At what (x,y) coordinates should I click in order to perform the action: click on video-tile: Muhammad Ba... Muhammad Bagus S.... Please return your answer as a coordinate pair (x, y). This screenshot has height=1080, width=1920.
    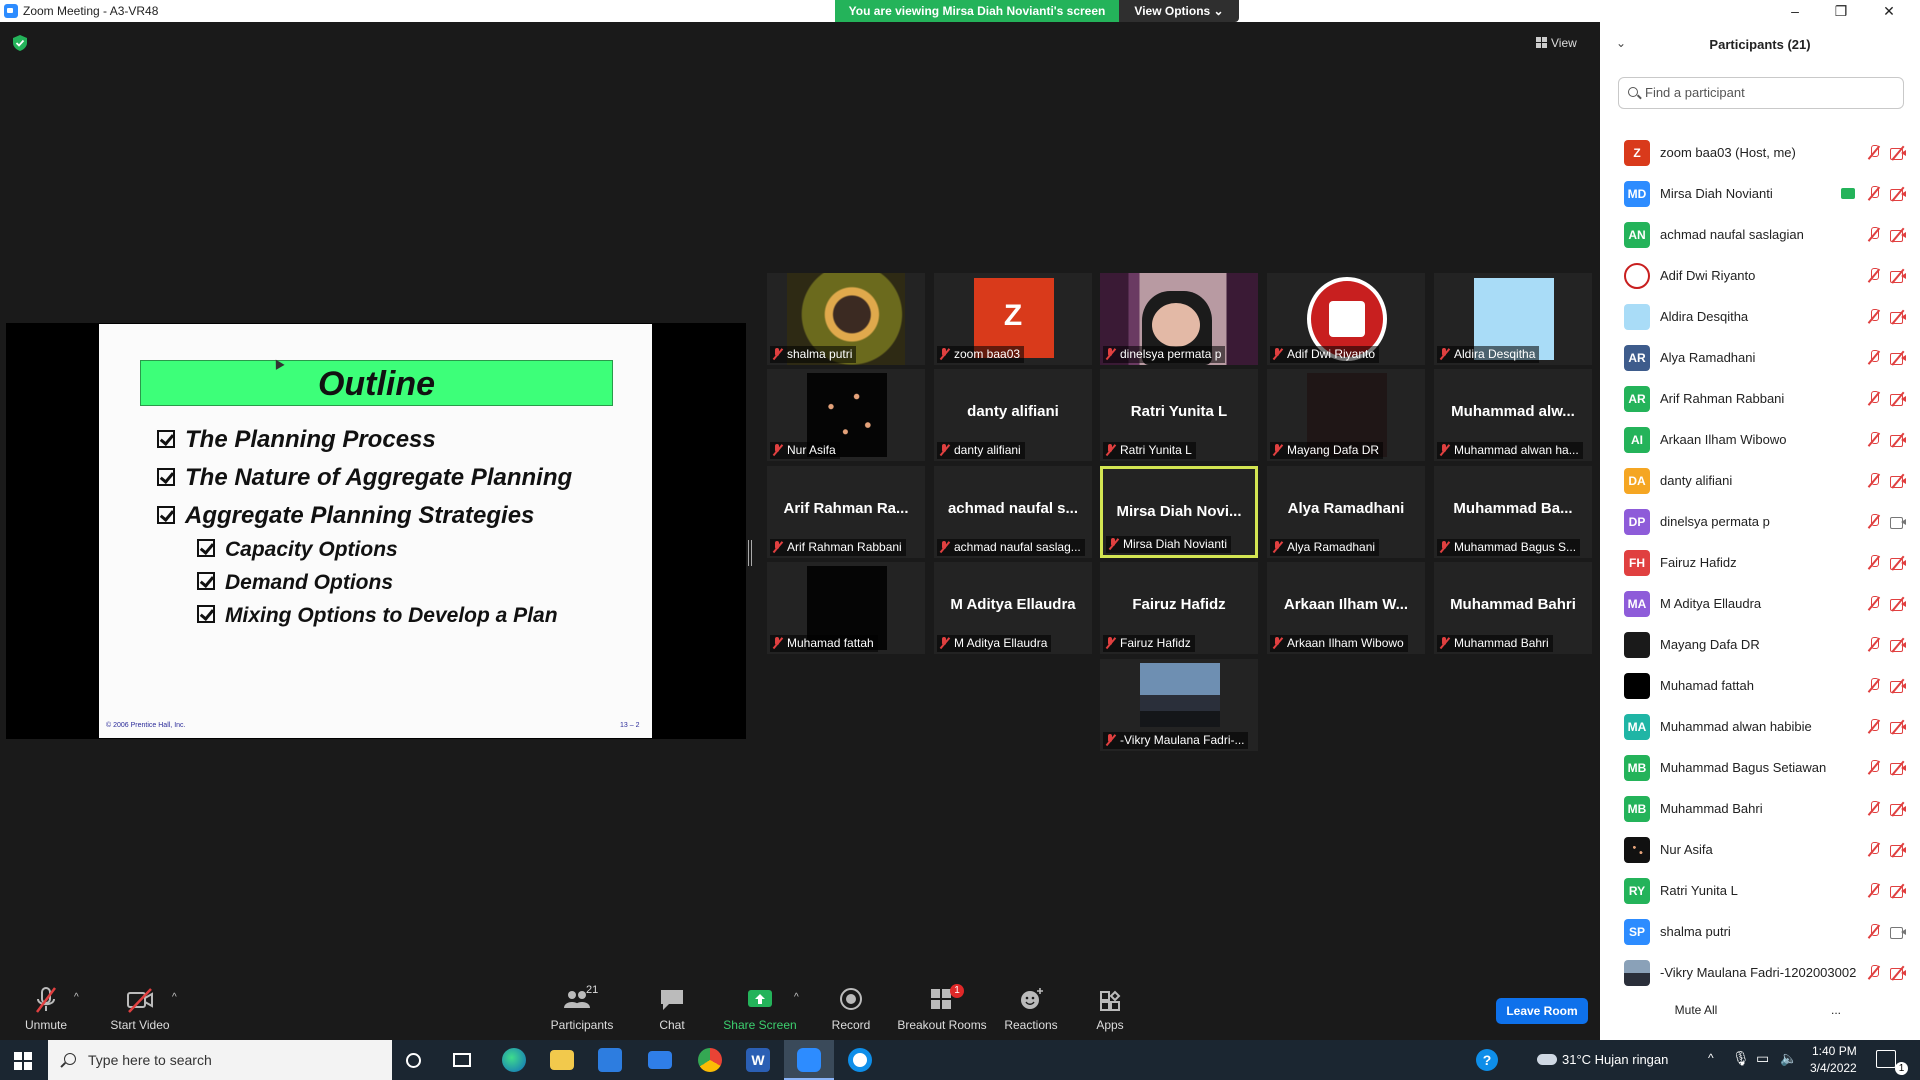
    Looking at the image, I should click on (1513, 512).